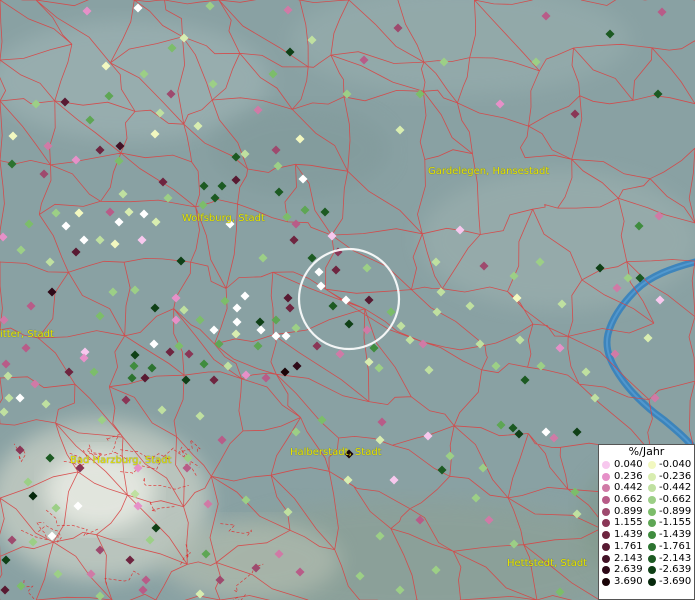 Image resolution: width=695 pixels, height=600 pixels. What do you see at coordinates (628, 570) in the screenshot?
I see `legend-value-positive: 2.639` at bounding box center [628, 570].